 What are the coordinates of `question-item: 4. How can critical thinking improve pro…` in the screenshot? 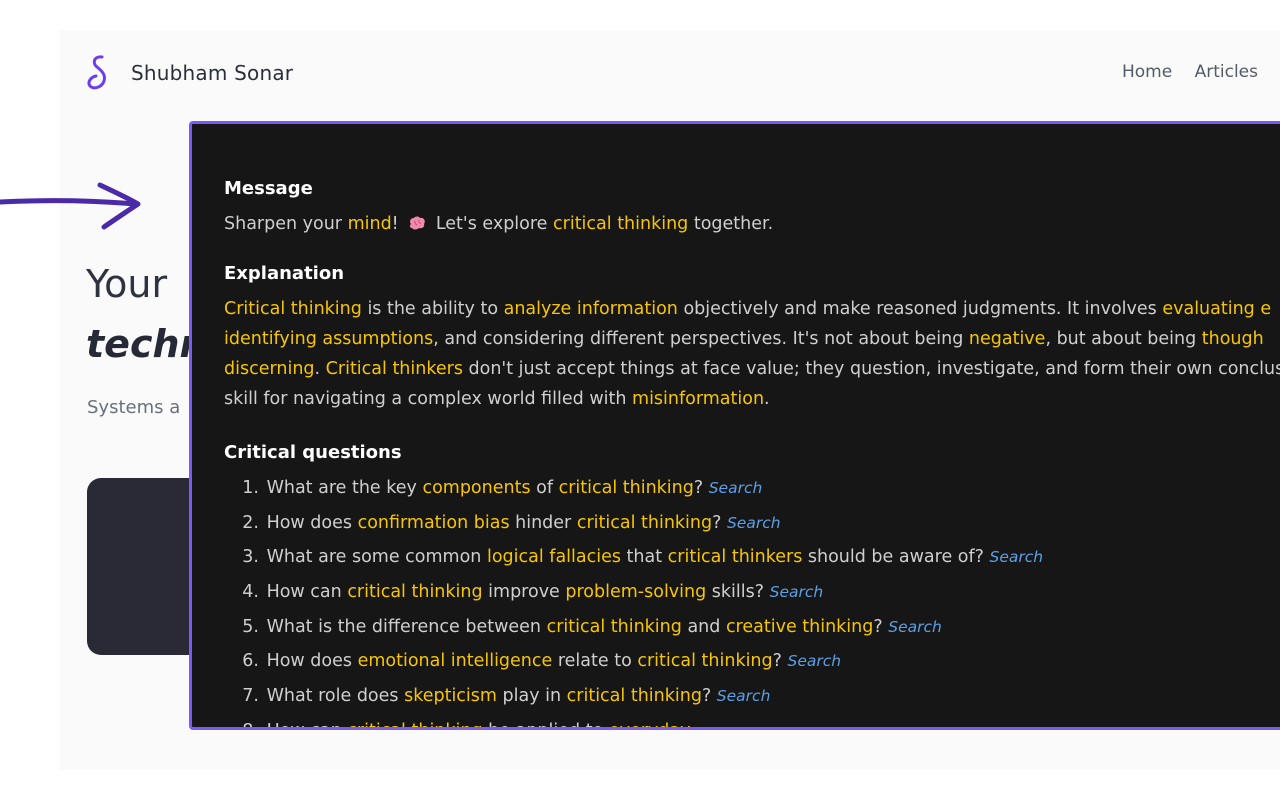 It's located at (752, 592).